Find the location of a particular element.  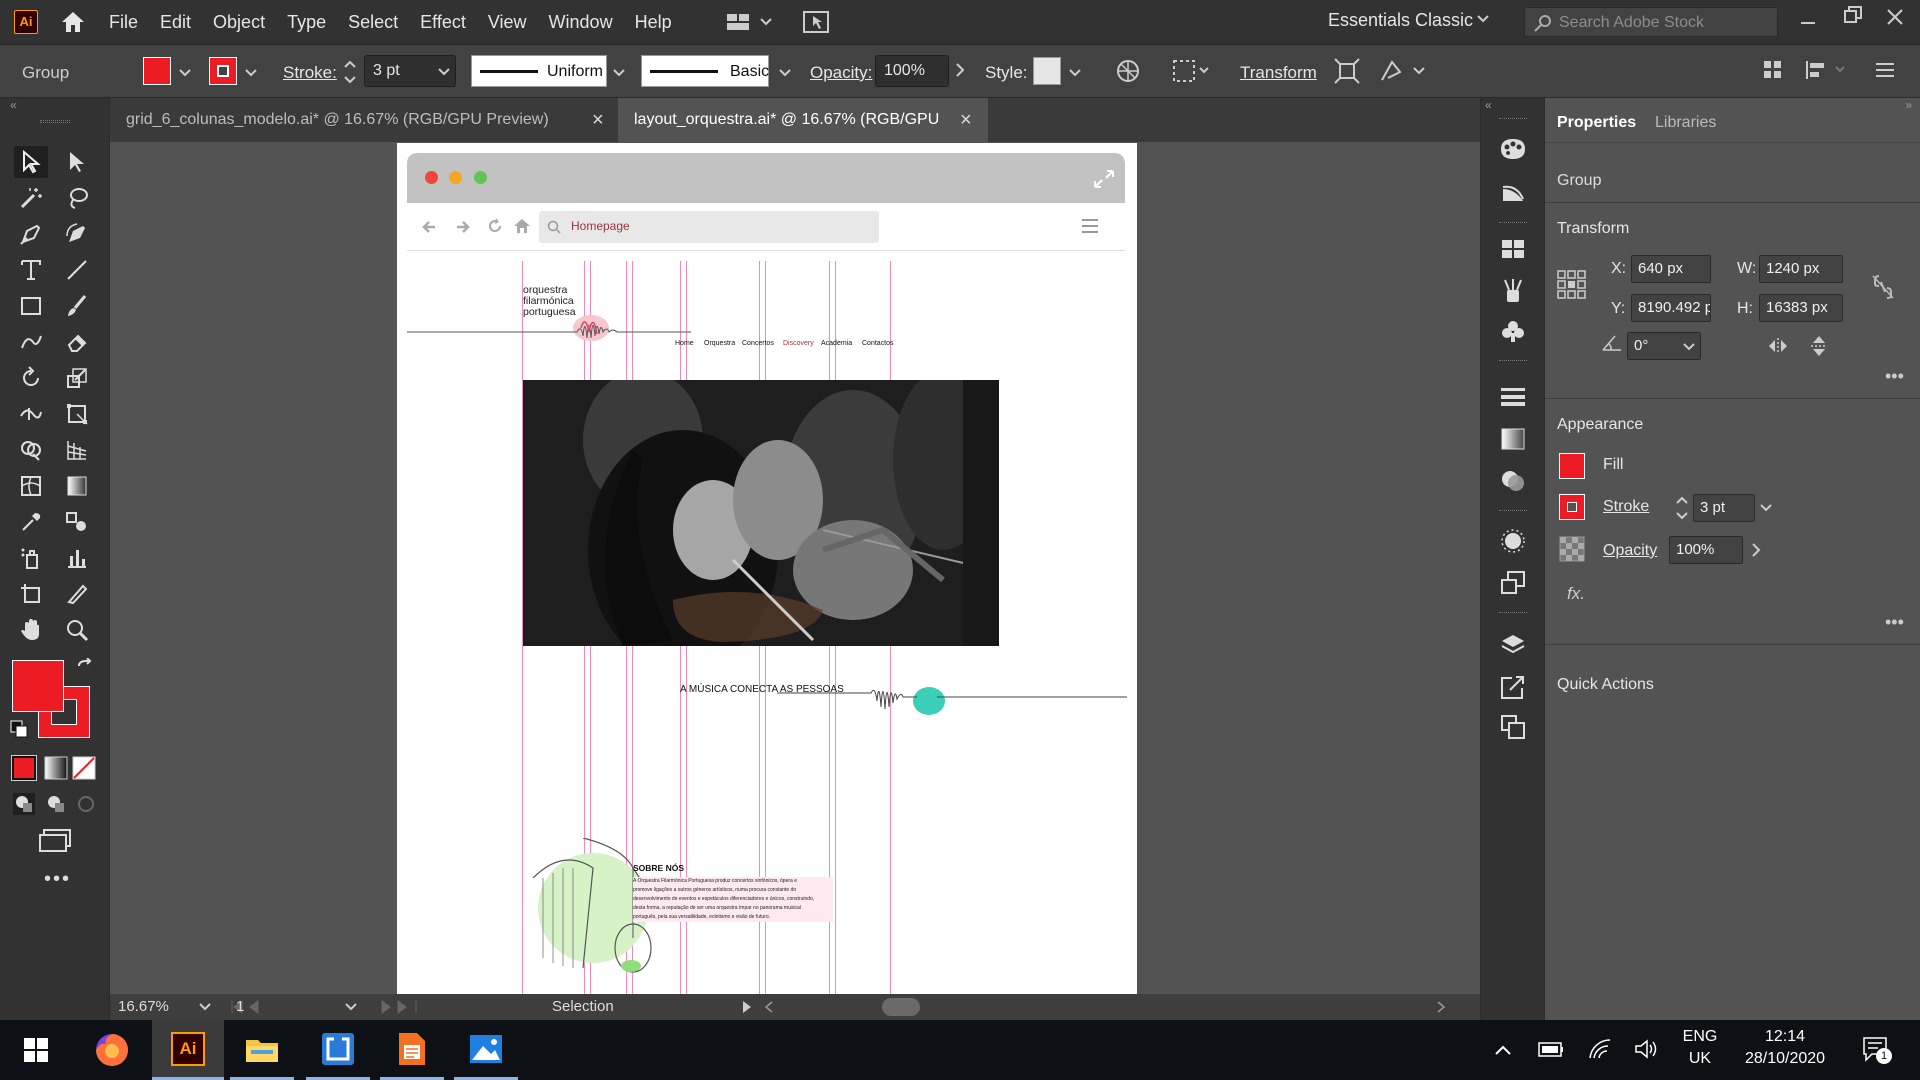

eyedropper-tool-icon is located at coordinates (31, 522).